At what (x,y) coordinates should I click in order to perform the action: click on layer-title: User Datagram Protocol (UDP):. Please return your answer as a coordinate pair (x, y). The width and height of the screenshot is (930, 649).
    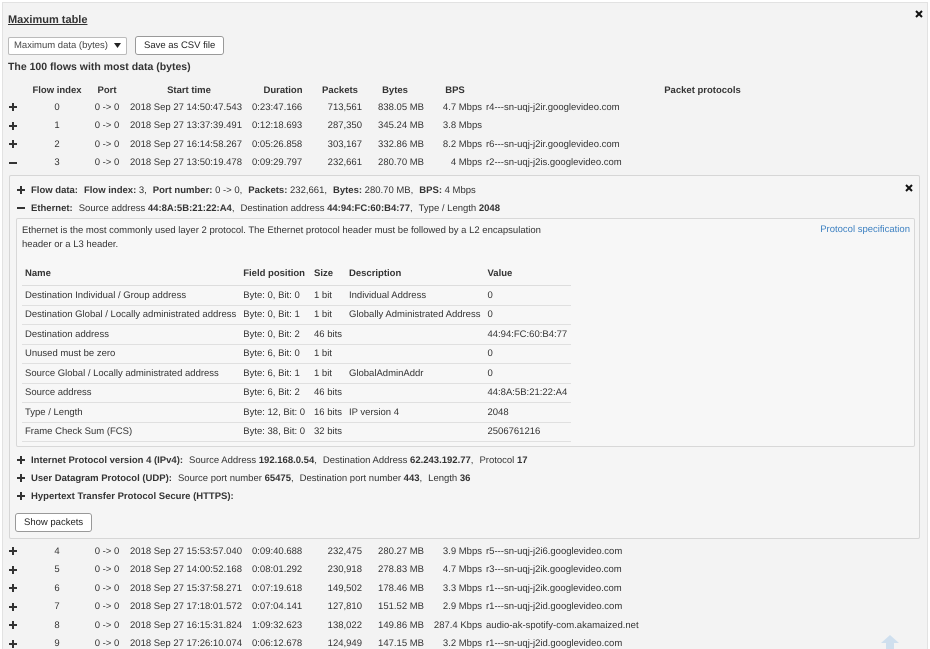
    Looking at the image, I should click on (101, 478).